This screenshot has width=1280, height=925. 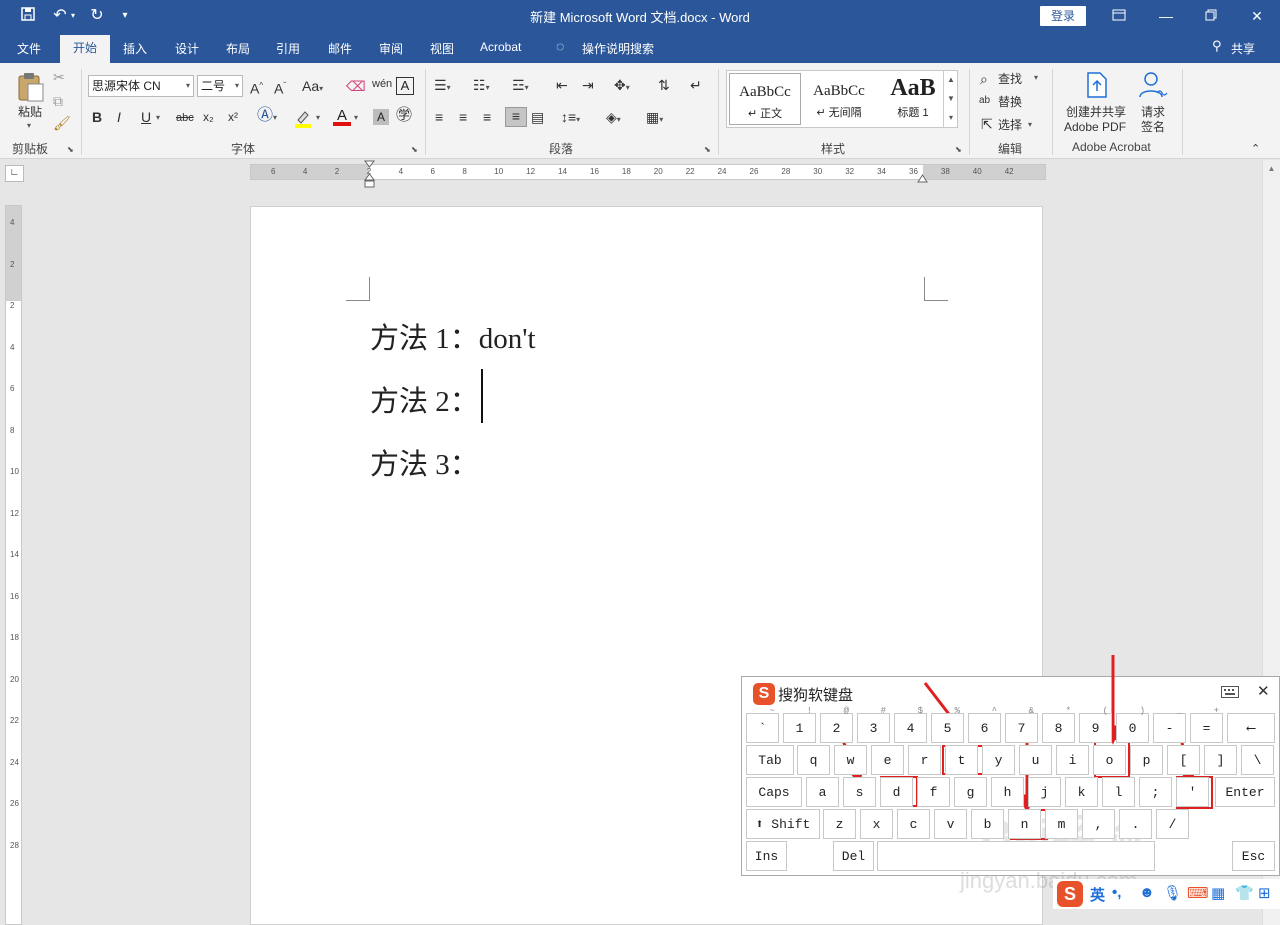 What do you see at coordinates (887, 760) in the screenshot?
I see `key-e: e` at bounding box center [887, 760].